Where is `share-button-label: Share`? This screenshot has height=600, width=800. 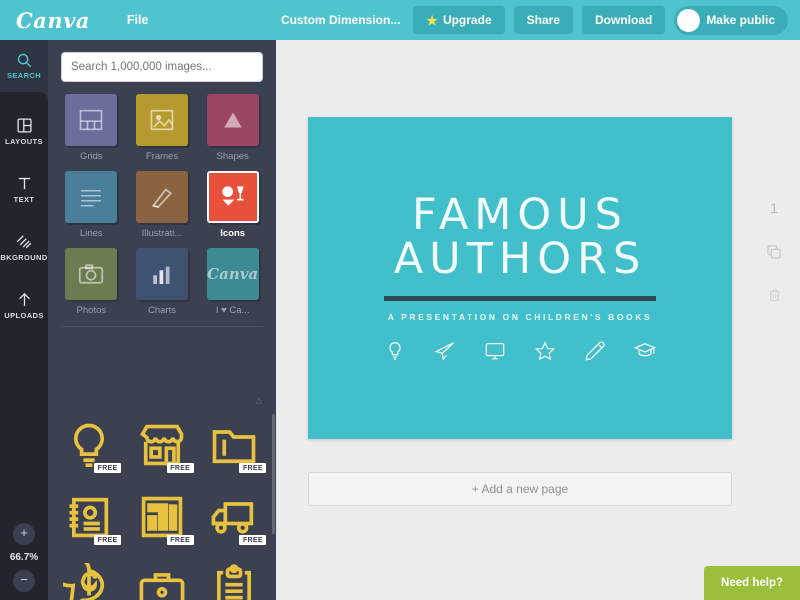 share-button-label: Share is located at coordinates (543, 20).